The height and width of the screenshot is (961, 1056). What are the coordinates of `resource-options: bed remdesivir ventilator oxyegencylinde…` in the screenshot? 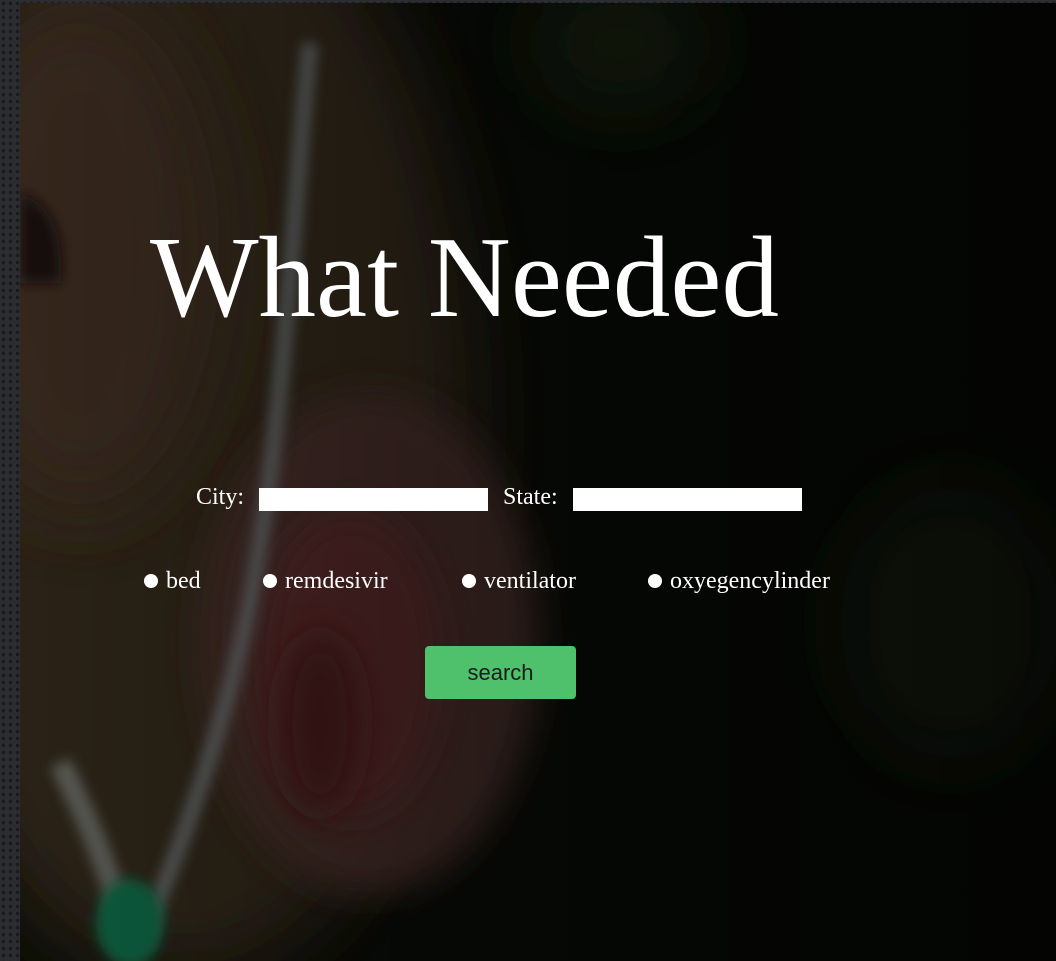 It's located at (538, 581).